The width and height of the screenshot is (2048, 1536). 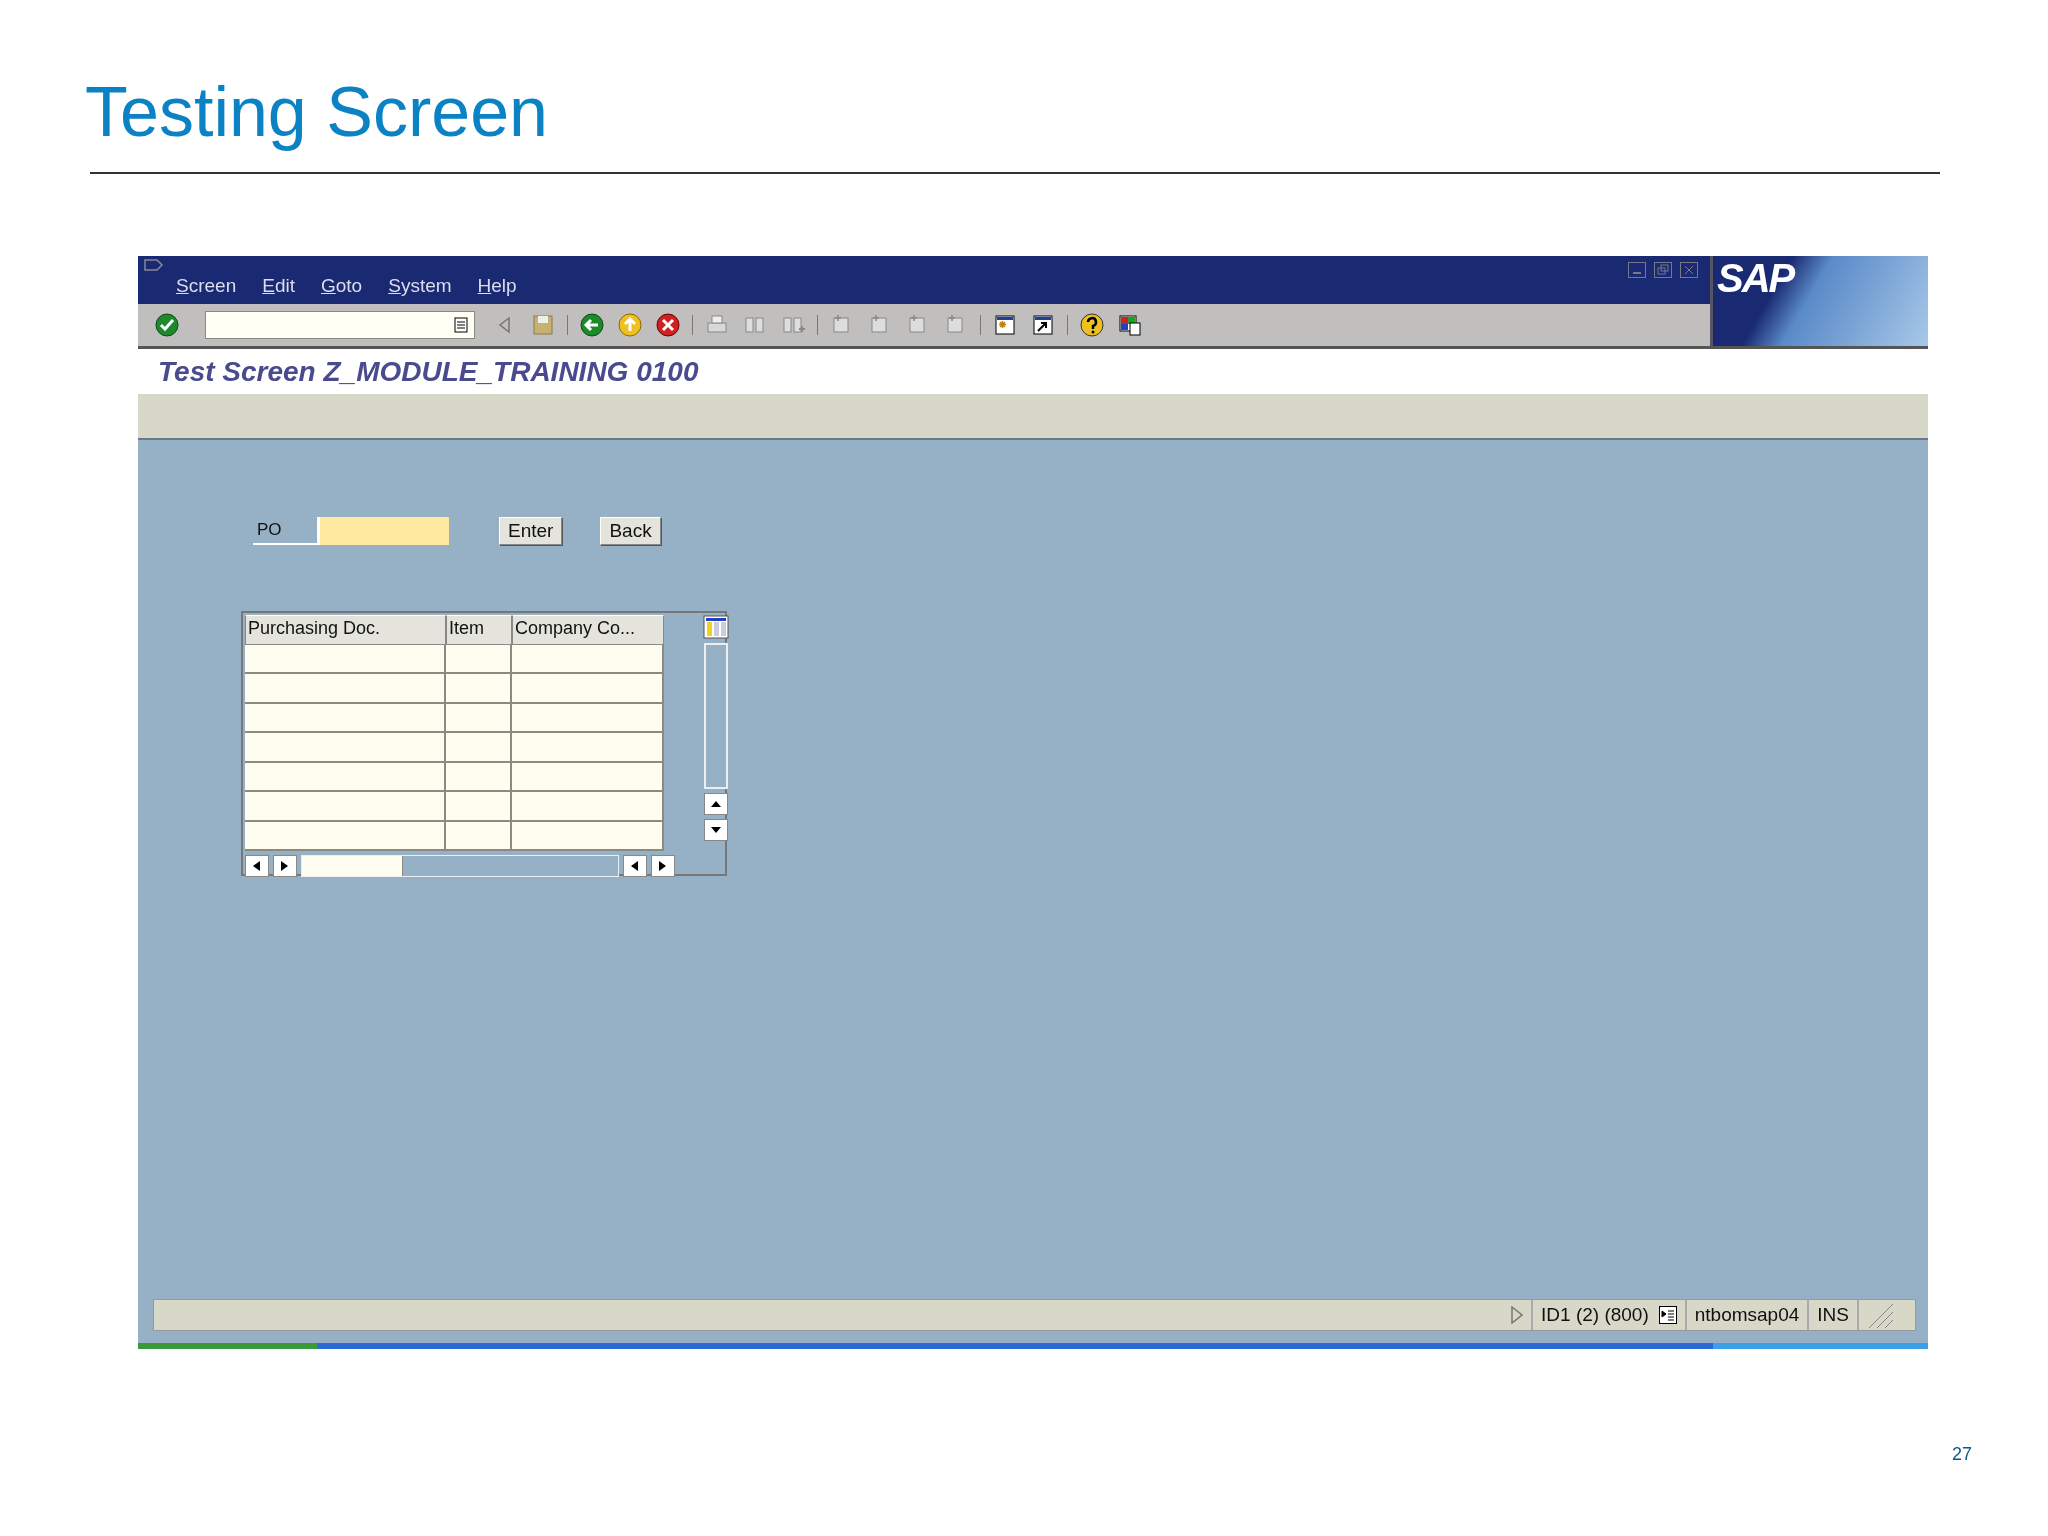 I want to click on session-info: ID1 (2) (800), so click(x=1595, y=1315).